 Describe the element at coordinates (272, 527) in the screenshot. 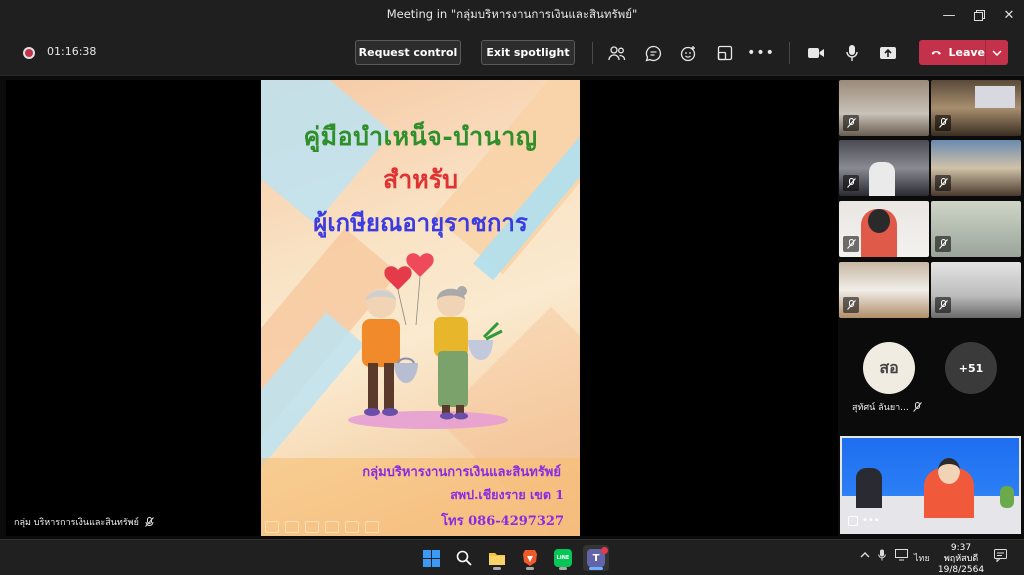

I see `slide-prev-icon` at that location.